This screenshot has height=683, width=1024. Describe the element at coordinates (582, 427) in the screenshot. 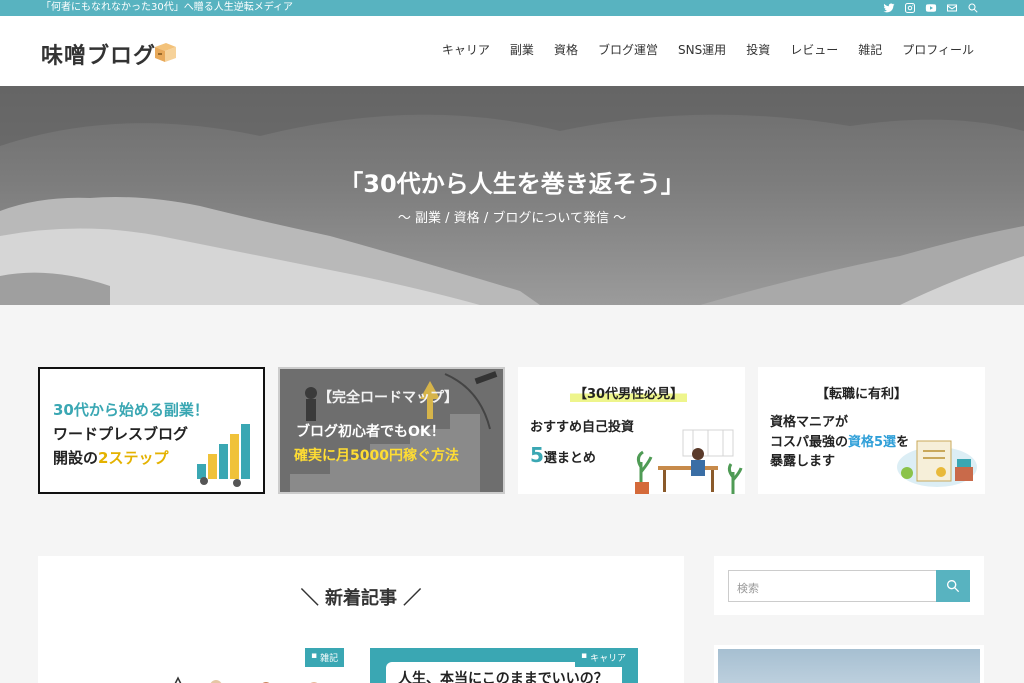

I see `banner-line: おすすめ自己投資` at that location.